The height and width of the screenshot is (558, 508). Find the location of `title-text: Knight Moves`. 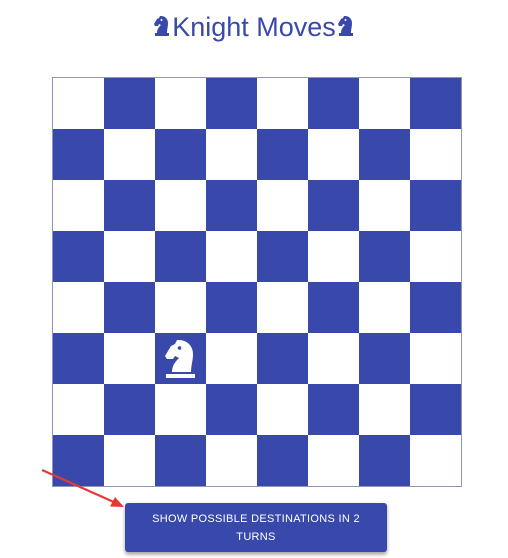

title-text: Knight Moves is located at coordinates (254, 27).